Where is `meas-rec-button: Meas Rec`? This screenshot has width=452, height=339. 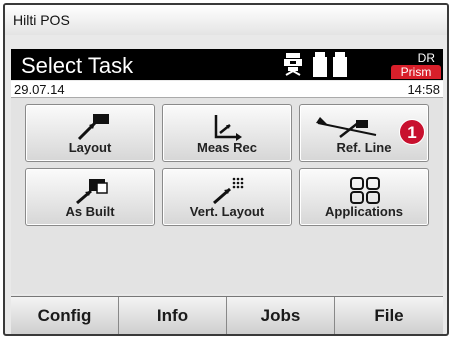 meas-rec-button: Meas Rec is located at coordinates (227, 133).